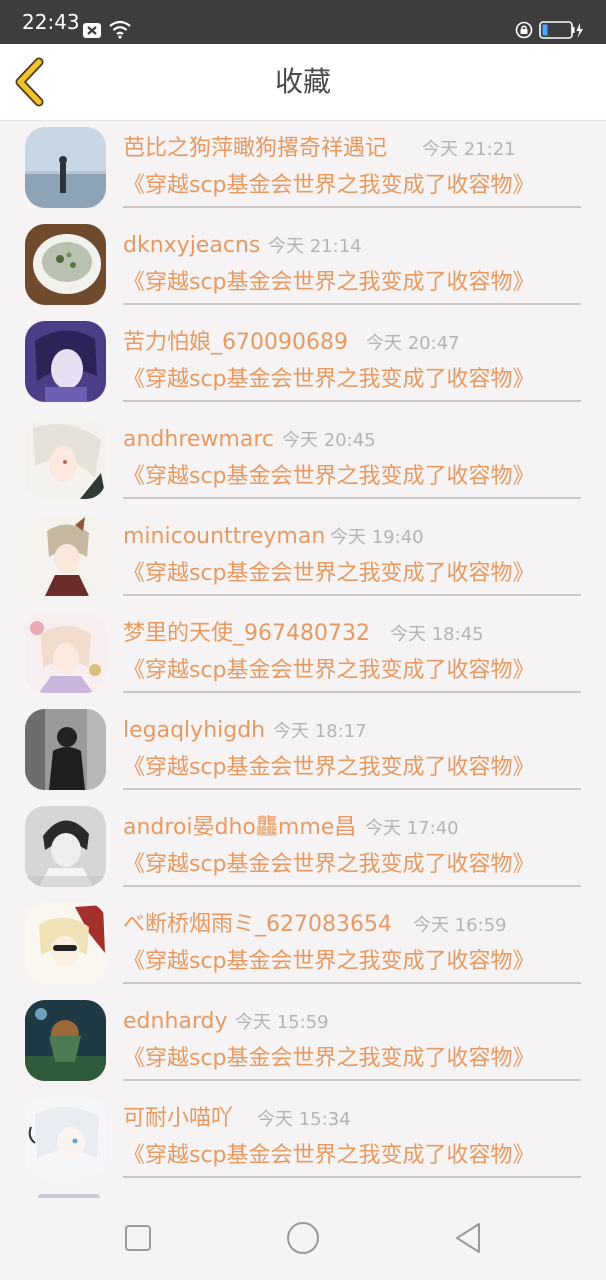 The width and height of the screenshot is (606, 1280). Describe the element at coordinates (377, 537) in the screenshot. I see `item-time: 今天 19:40` at that location.